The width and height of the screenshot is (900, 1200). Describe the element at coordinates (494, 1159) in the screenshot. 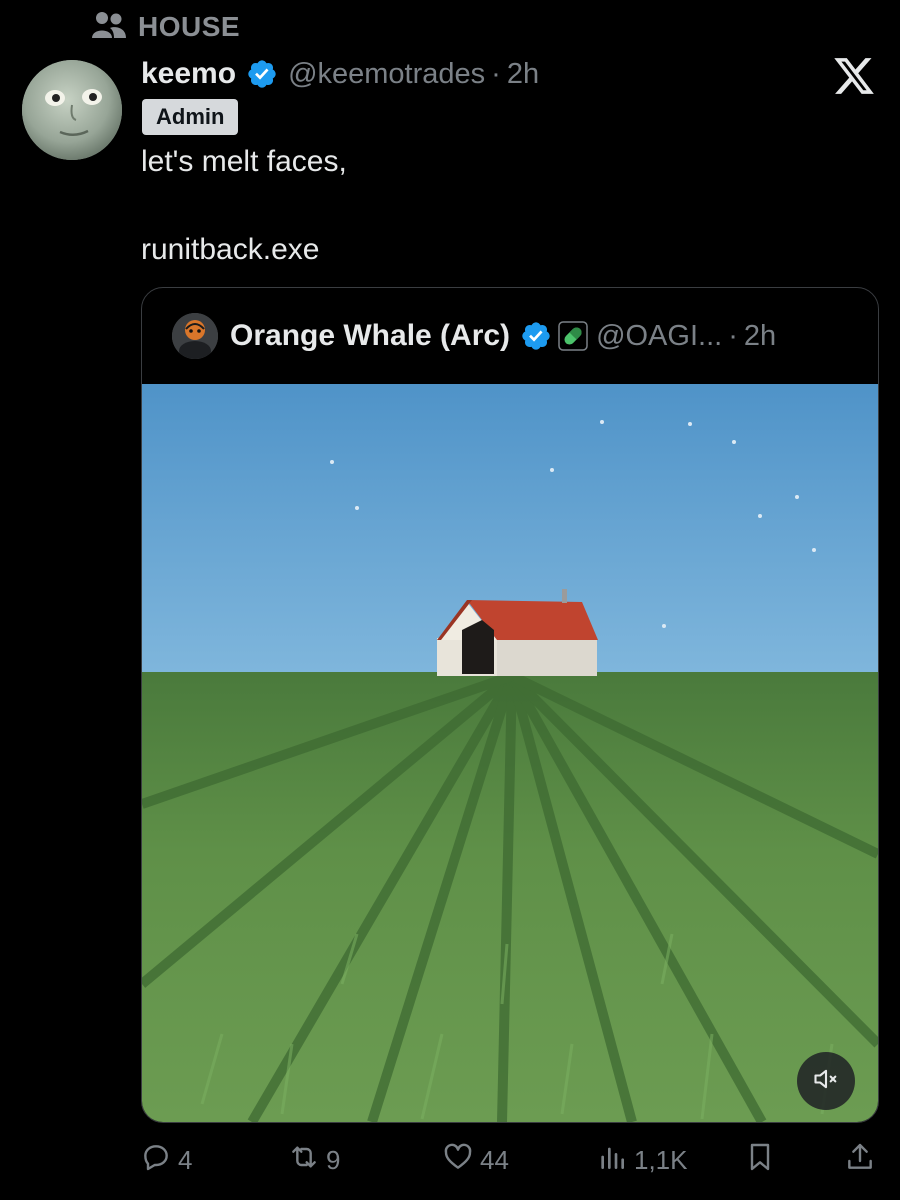

I see `like-count: 44` at that location.